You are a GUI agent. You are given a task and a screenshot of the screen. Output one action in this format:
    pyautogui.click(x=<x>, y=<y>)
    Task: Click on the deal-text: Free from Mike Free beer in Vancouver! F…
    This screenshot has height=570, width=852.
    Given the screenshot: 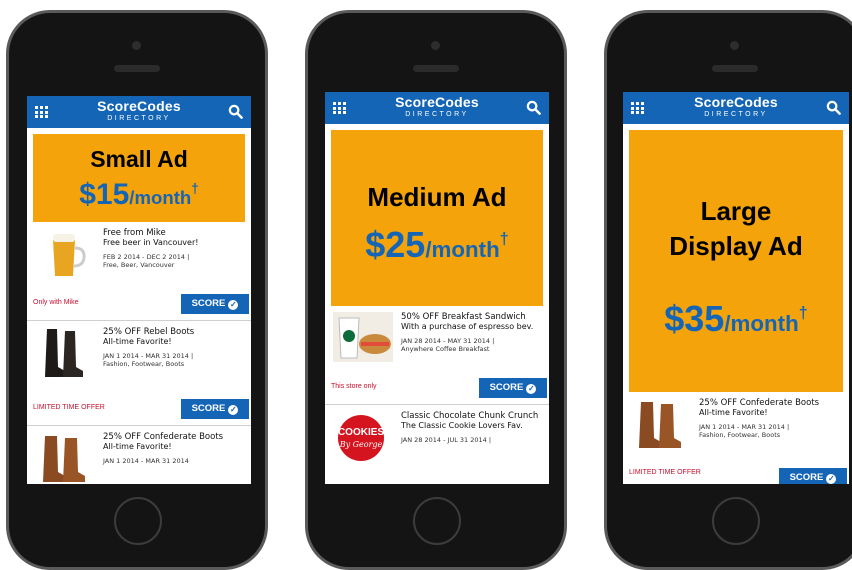 What is the action you would take?
    pyautogui.click(x=175, y=248)
    